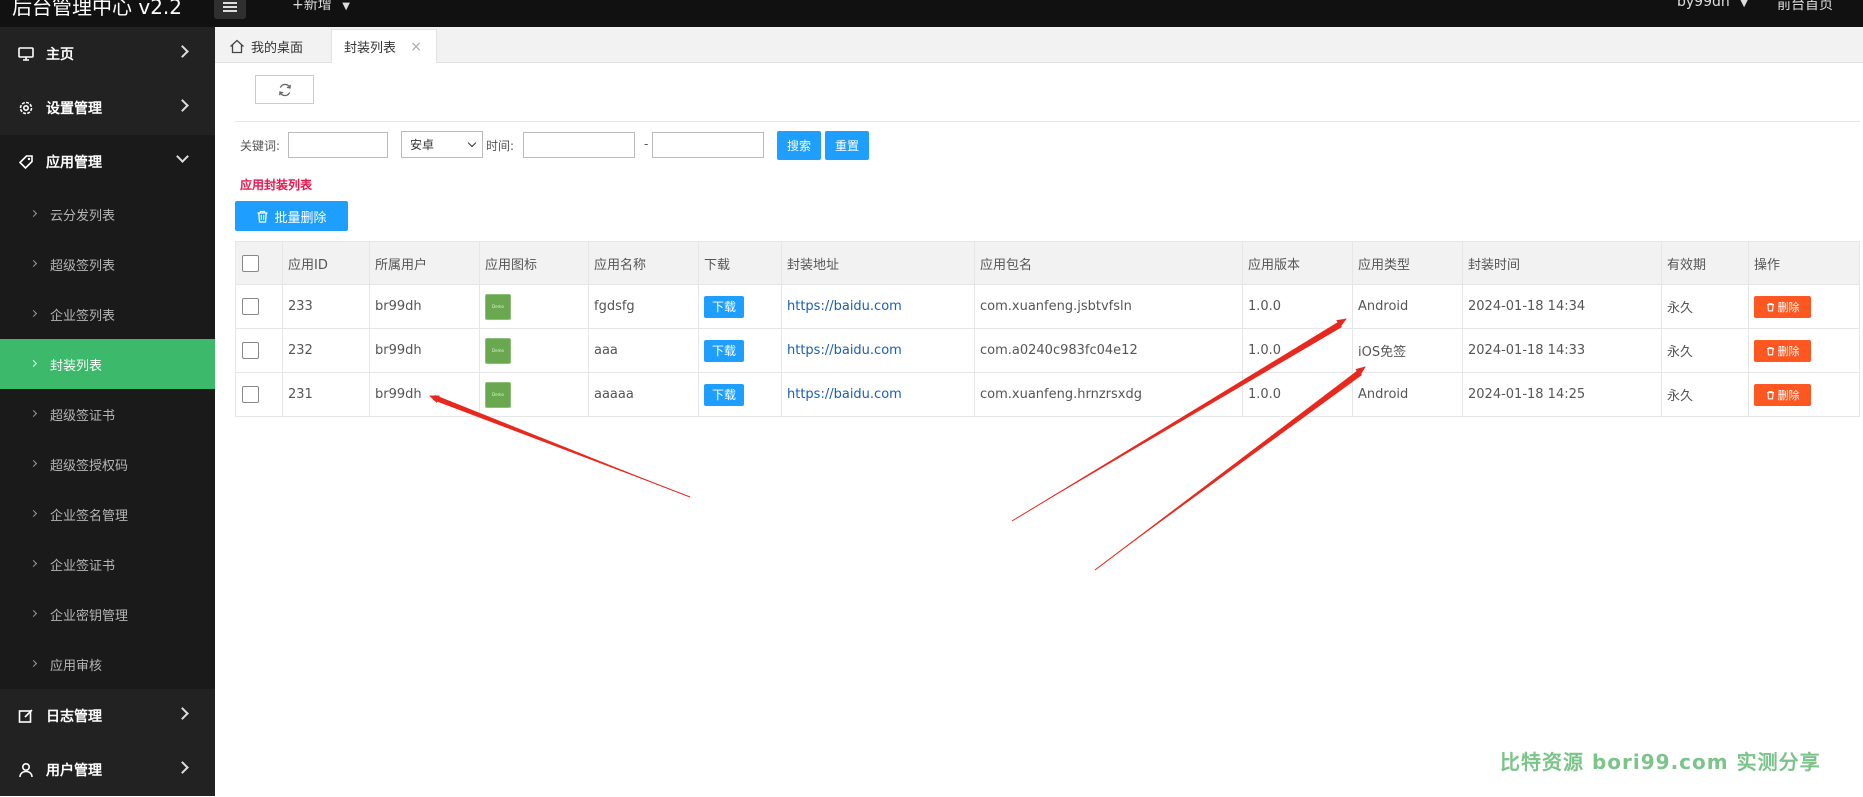 Image resolution: width=1863 pixels, height=797 pixels. Describe the element at coordinates (1804, 263) in the screenshot. I see `column-header: 操作` at that location.